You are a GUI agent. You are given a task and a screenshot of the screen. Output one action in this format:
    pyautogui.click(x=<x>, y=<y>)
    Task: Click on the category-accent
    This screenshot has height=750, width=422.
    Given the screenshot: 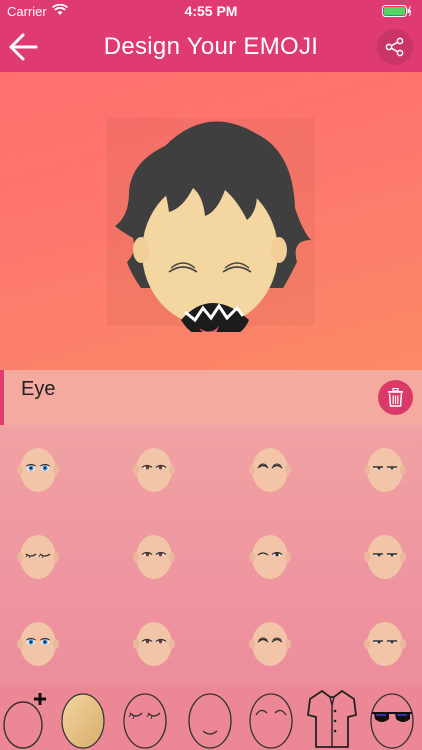 What is the action you would take?
    pyautogui.click(x=2, y=397)
    